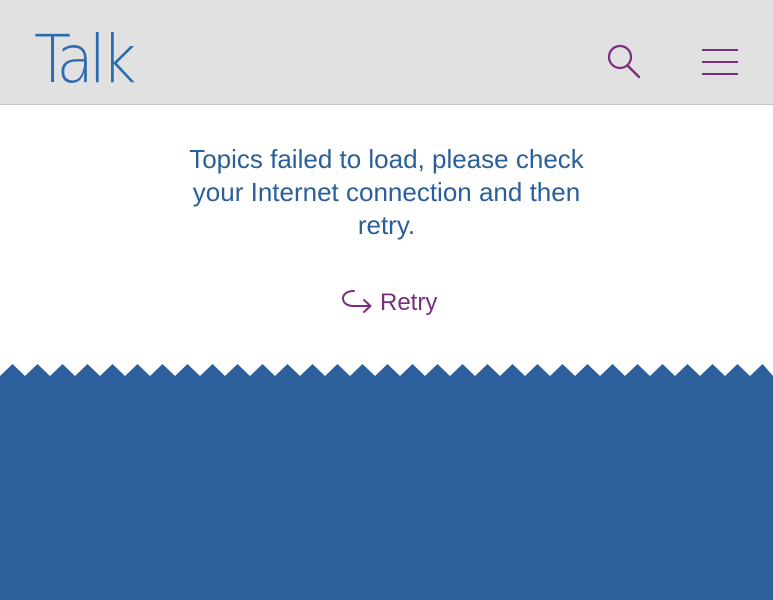 This screenshot has height=600, width=773. What do you see at coordinates (85, 60) in the screenshot?
I see `talk-logo: Talk` at bounding box center [85, 60].